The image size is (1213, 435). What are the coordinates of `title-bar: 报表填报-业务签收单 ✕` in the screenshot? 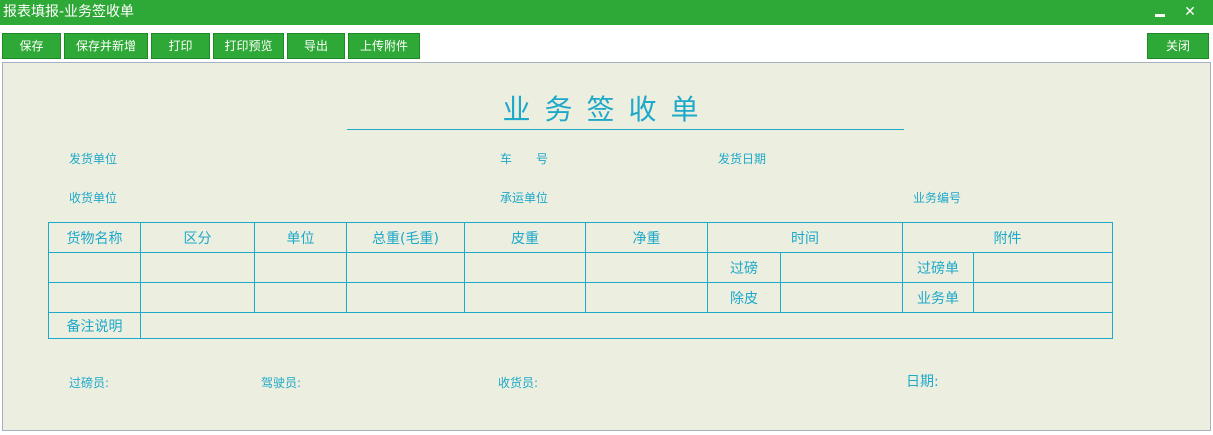 It's located at (606, 12).